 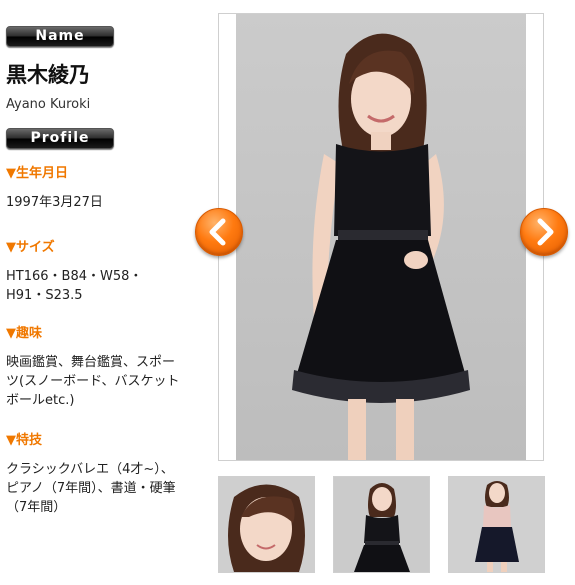 I want to click on thumbnail-pink-top, so click(x=496, y=524).